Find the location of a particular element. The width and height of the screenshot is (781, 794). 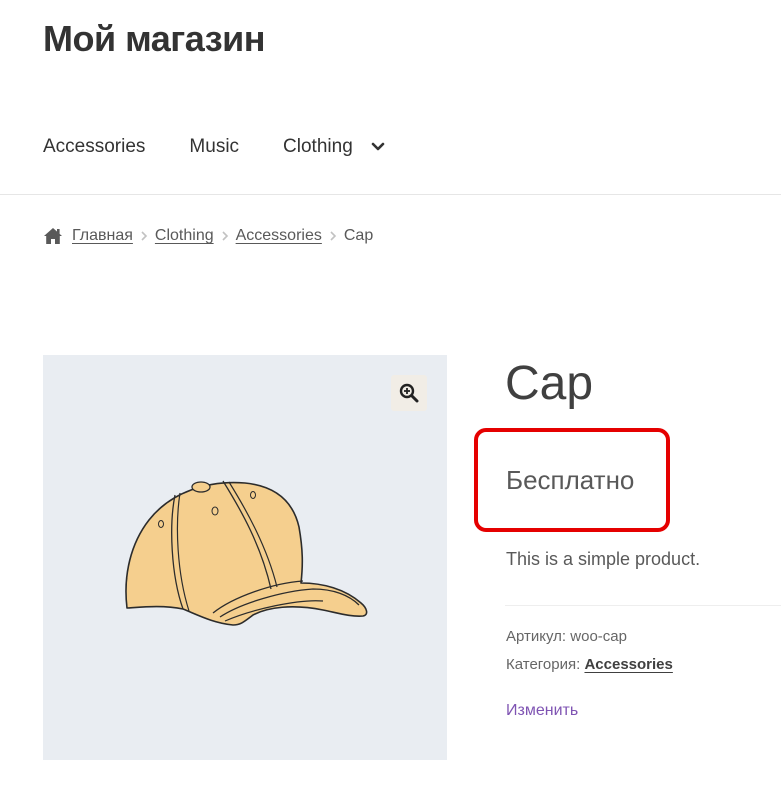

nav-item-clothing: Clothing is located at coordinates (335, 147).